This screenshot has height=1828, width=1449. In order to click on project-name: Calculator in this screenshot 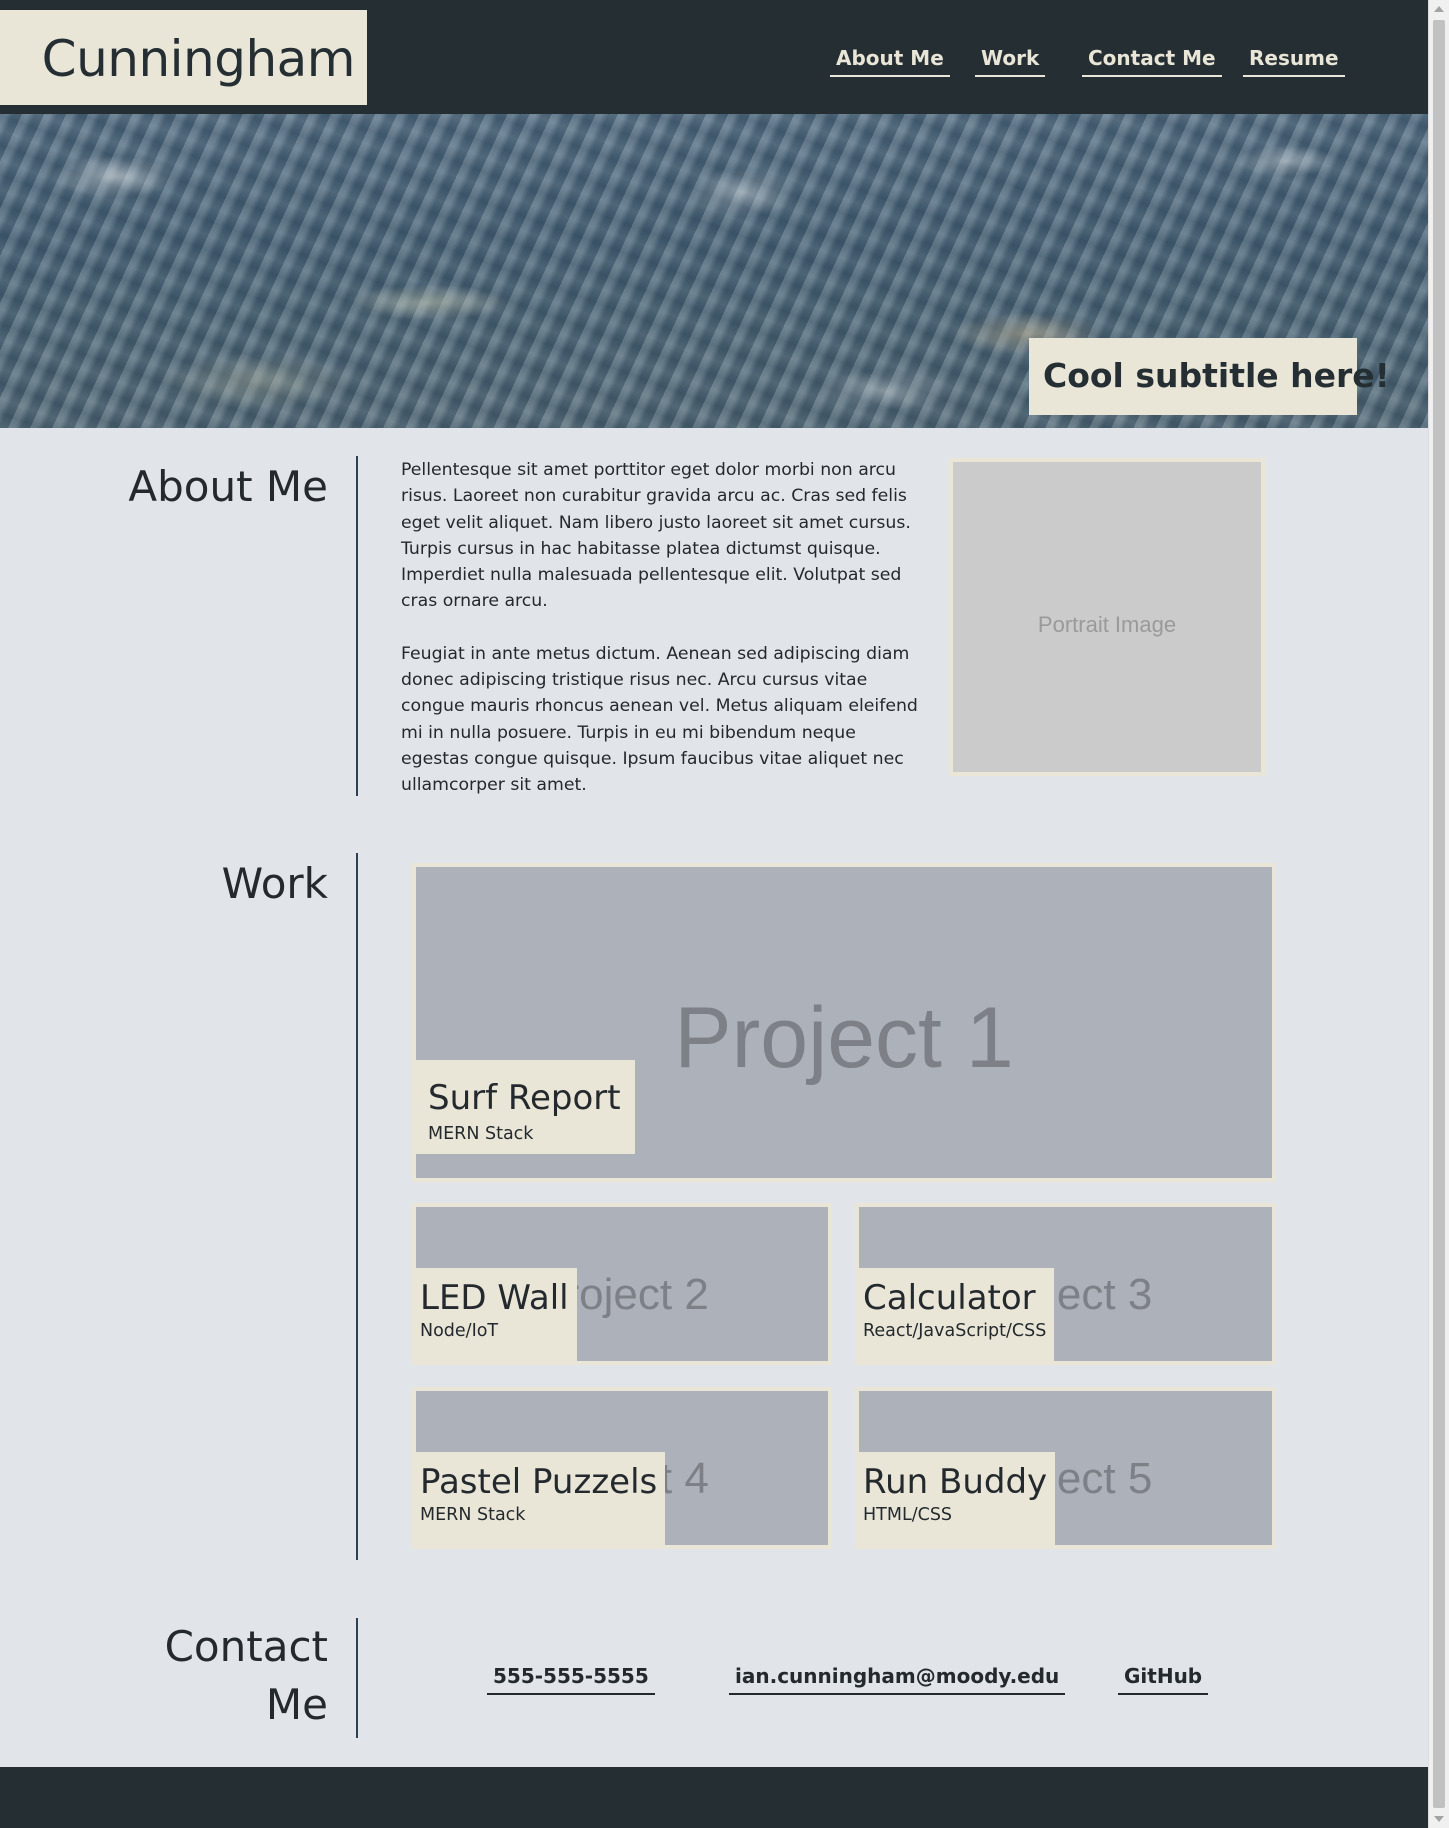, I will do `click(949, 1298)`.